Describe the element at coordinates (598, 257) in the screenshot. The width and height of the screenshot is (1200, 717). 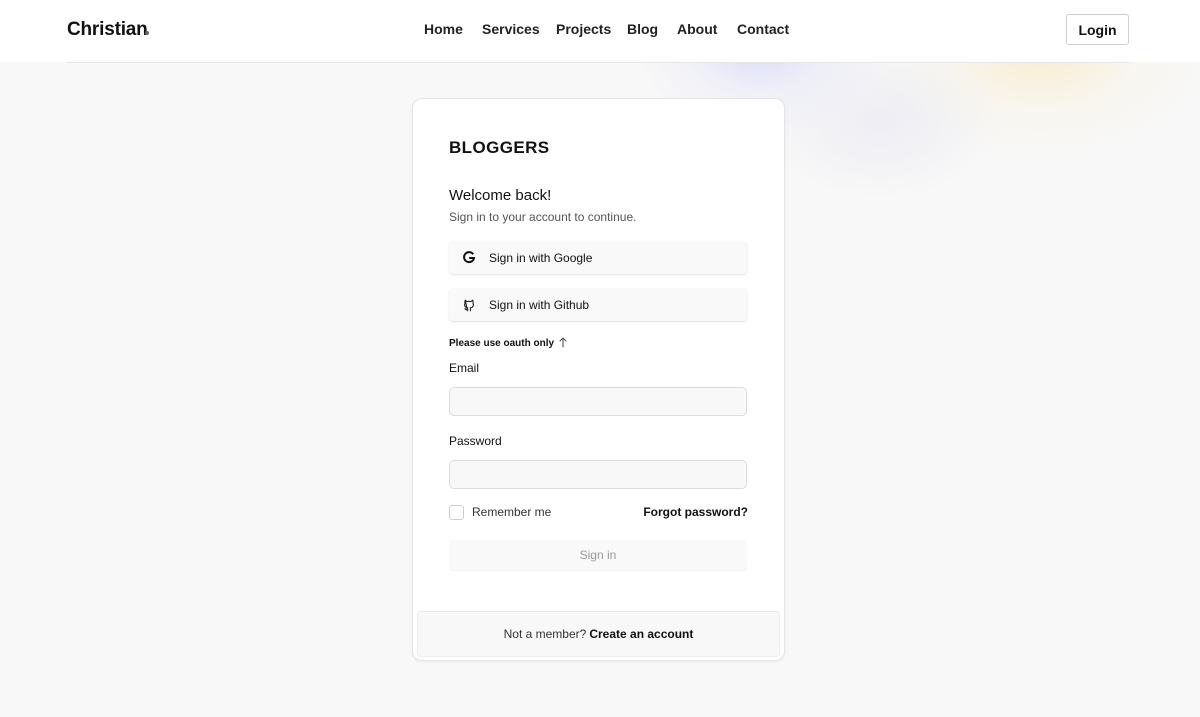
I see `google-signin-button: Sign in with Google` at that location.